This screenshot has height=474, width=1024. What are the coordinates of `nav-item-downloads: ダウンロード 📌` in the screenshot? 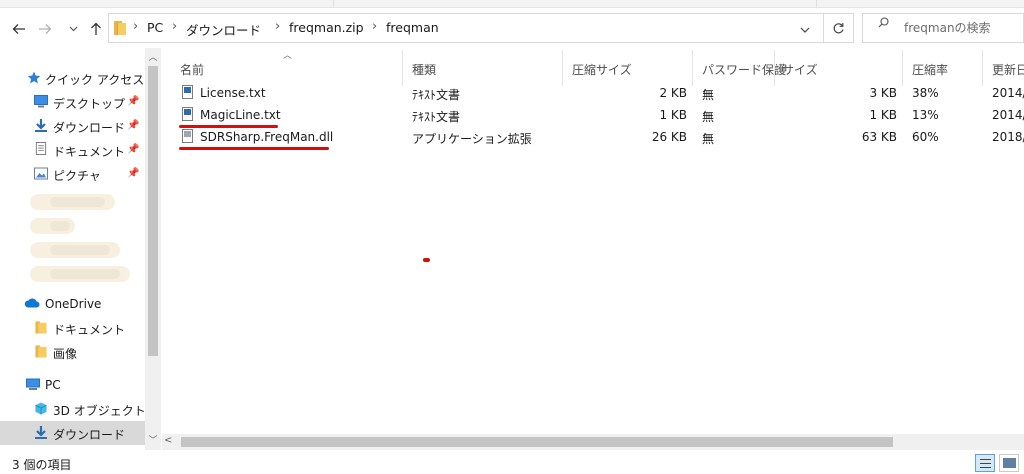 It's located at (72, 126).